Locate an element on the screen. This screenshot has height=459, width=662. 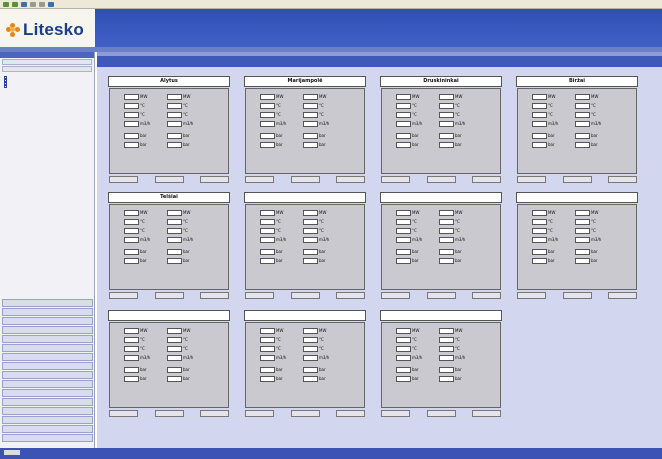
tree-item is located at coordinates (47, 86).